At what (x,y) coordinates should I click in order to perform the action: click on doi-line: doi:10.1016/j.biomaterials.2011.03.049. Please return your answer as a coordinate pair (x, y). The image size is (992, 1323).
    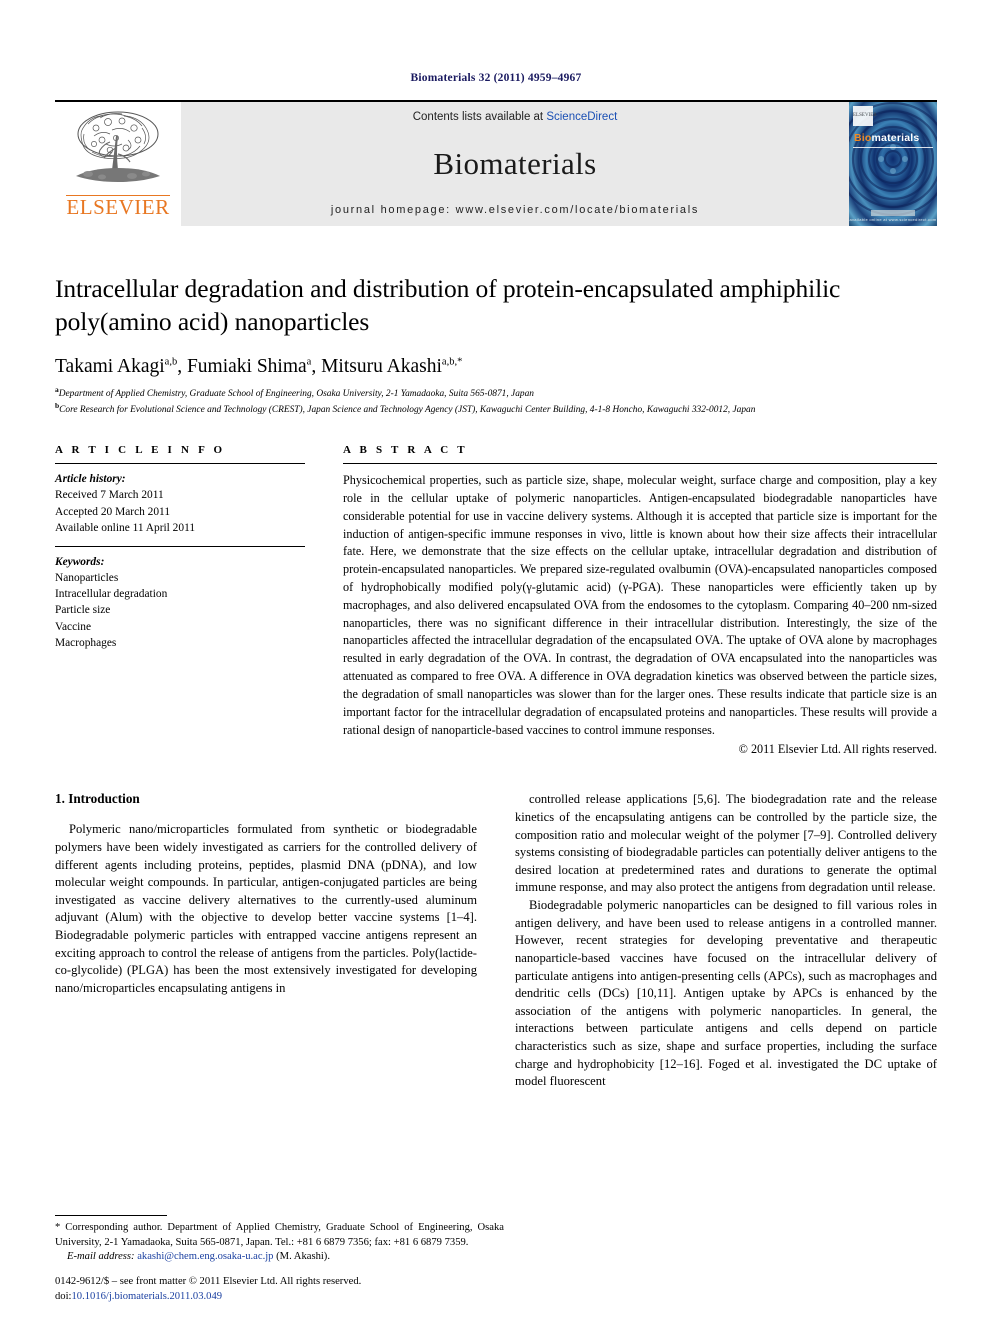
    Looking at the image, I should click on (208, 1297).